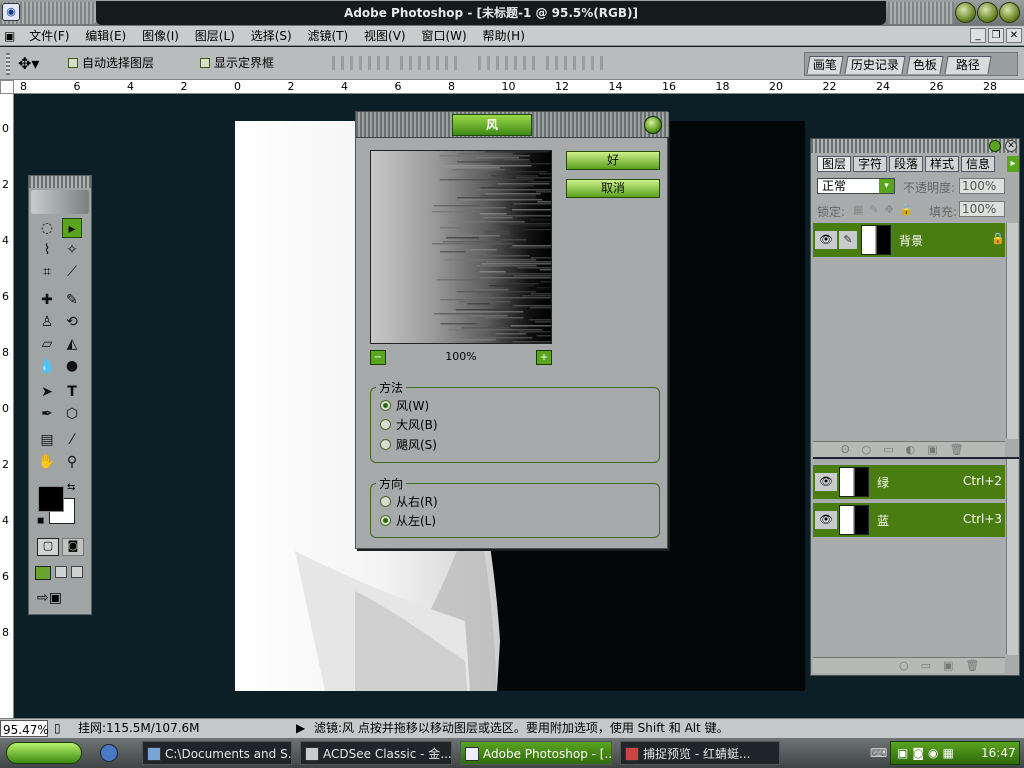 Image resolution: width=1024 pixels, height=768 pixels. What do you see at coordinates (57, 728) in the screenshot?
I see `doc-info-icon: ▯` at bounding box center [57, 728].